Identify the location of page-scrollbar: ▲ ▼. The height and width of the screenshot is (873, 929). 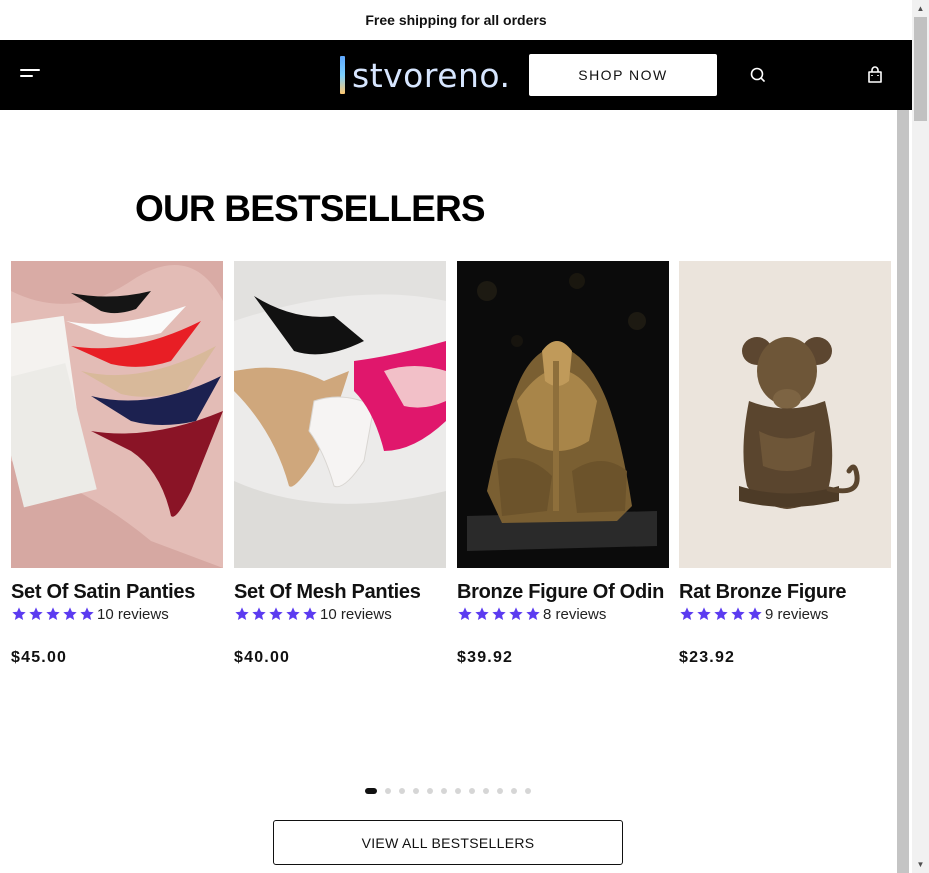
(920, 436).